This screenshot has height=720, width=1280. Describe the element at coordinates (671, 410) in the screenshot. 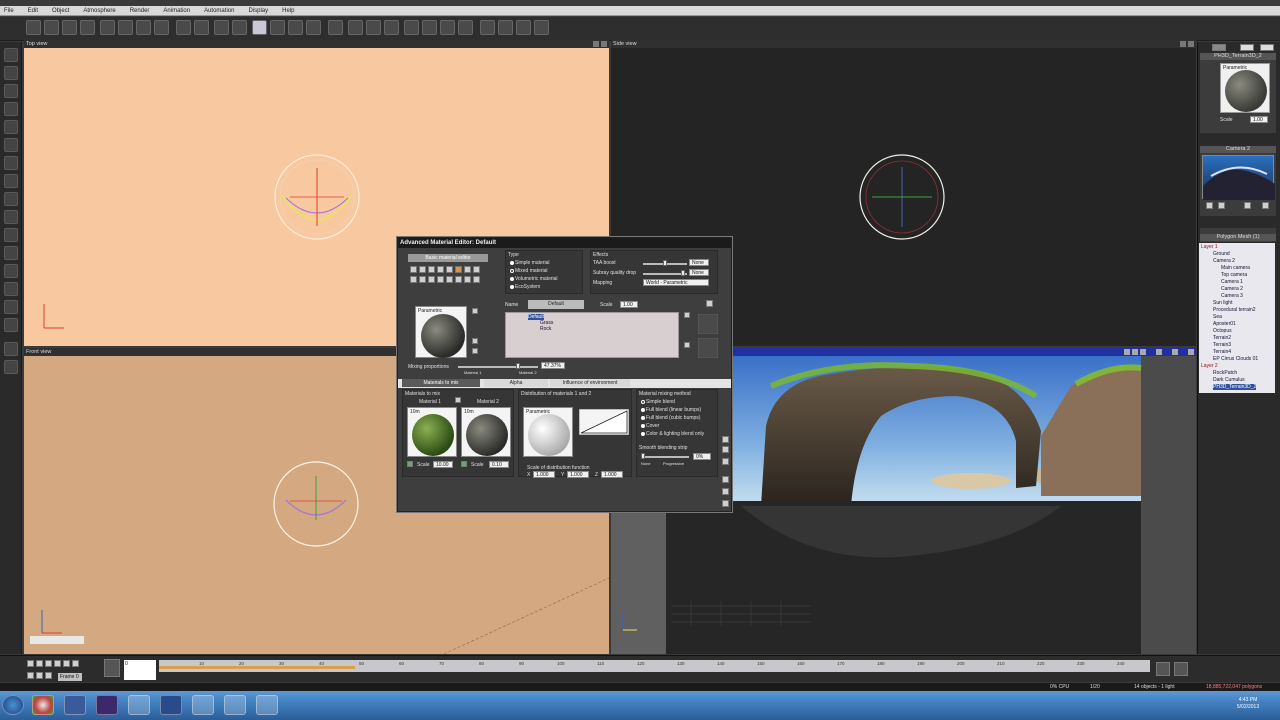

I see `mix-option-full-linear: Full blend (linear bumps)` at that location.